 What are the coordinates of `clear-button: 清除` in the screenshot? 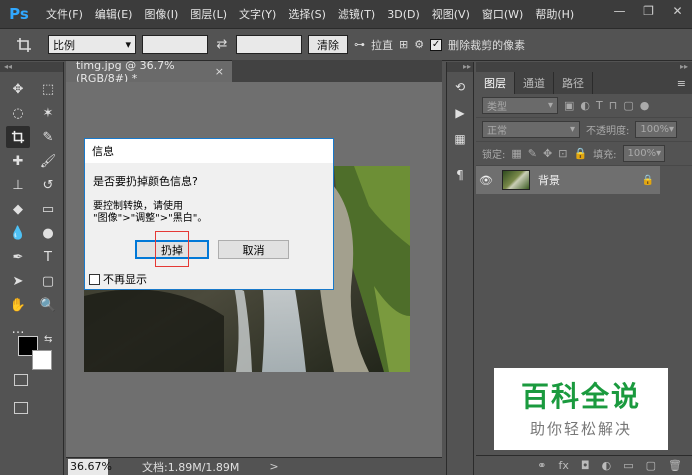 It's located at (328, 44).